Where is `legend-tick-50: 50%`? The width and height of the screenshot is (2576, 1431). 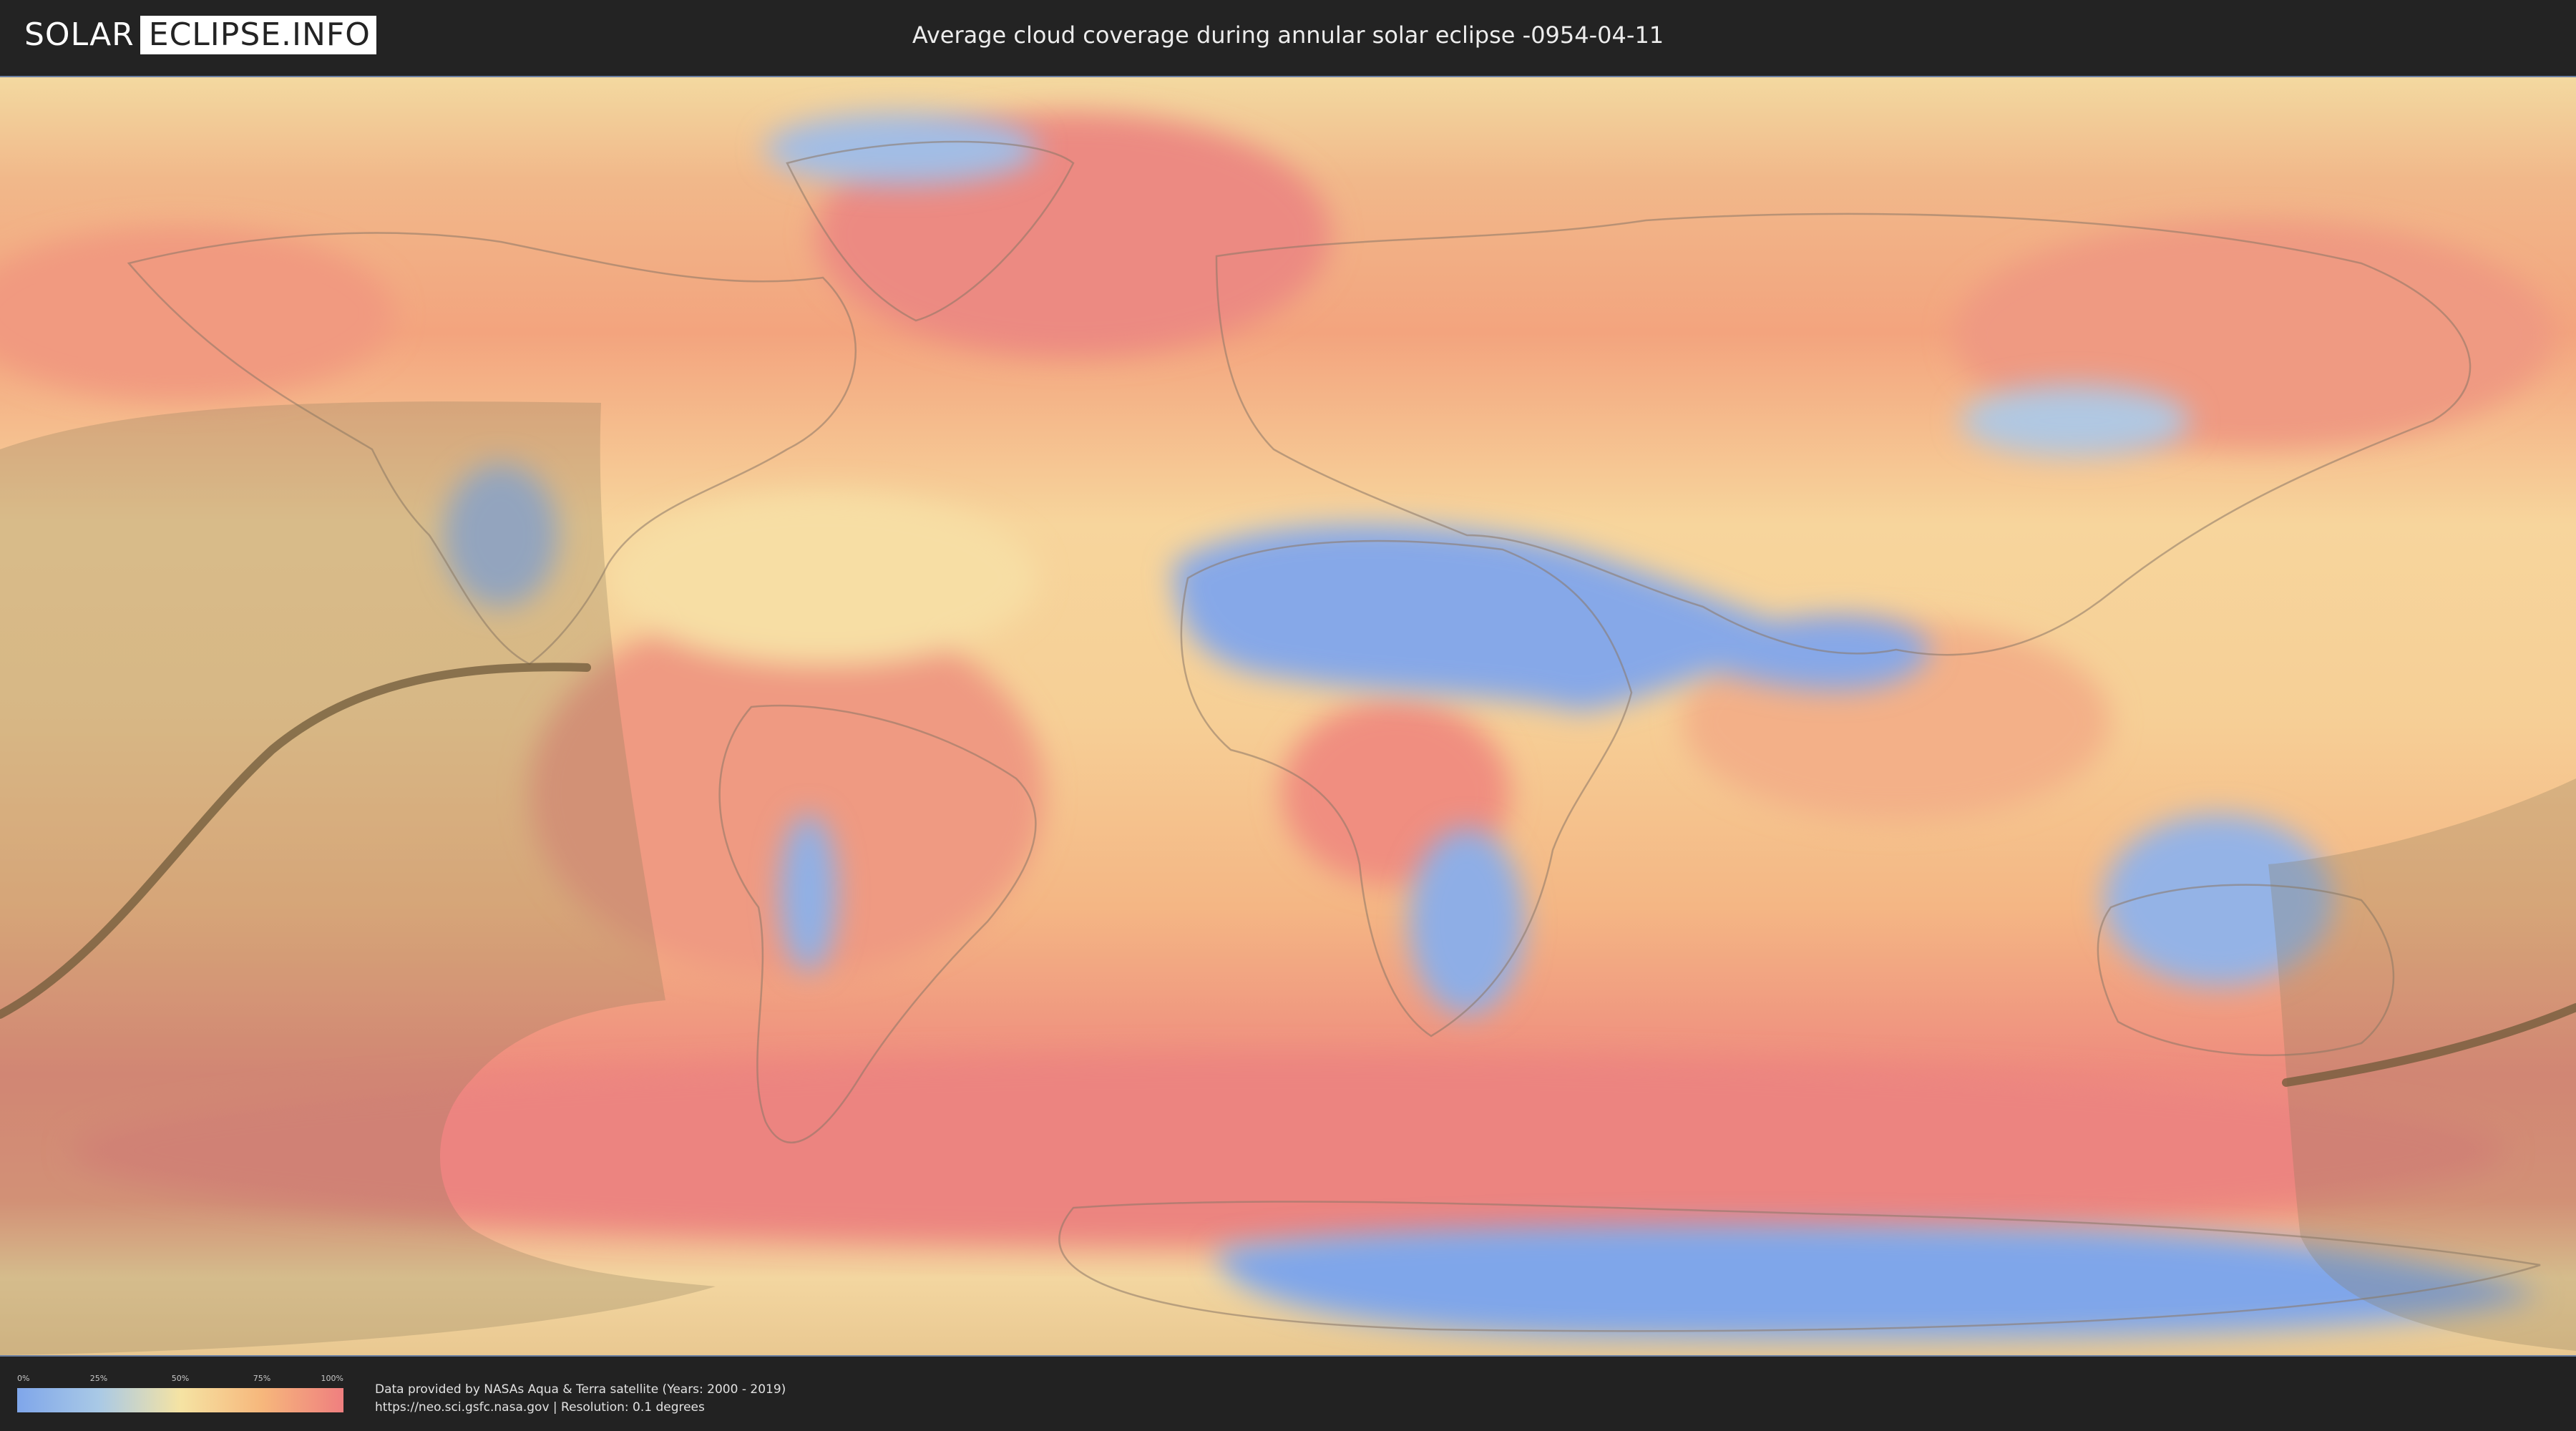 legend-tick-50: 50% is located at coordinates (180, 1378).